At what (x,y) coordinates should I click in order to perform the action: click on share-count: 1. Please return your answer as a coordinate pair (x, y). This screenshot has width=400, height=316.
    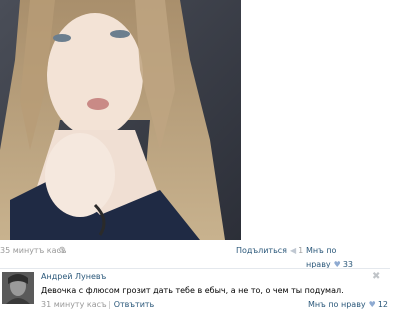
    Looking at the image, I should click on (301, 250).